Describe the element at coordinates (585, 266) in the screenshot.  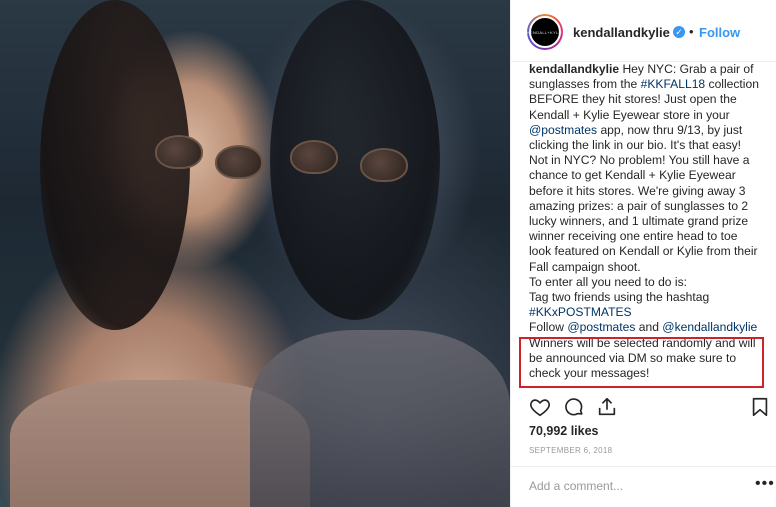
I see `caption-line: Fall campaign shoot.` at that location.